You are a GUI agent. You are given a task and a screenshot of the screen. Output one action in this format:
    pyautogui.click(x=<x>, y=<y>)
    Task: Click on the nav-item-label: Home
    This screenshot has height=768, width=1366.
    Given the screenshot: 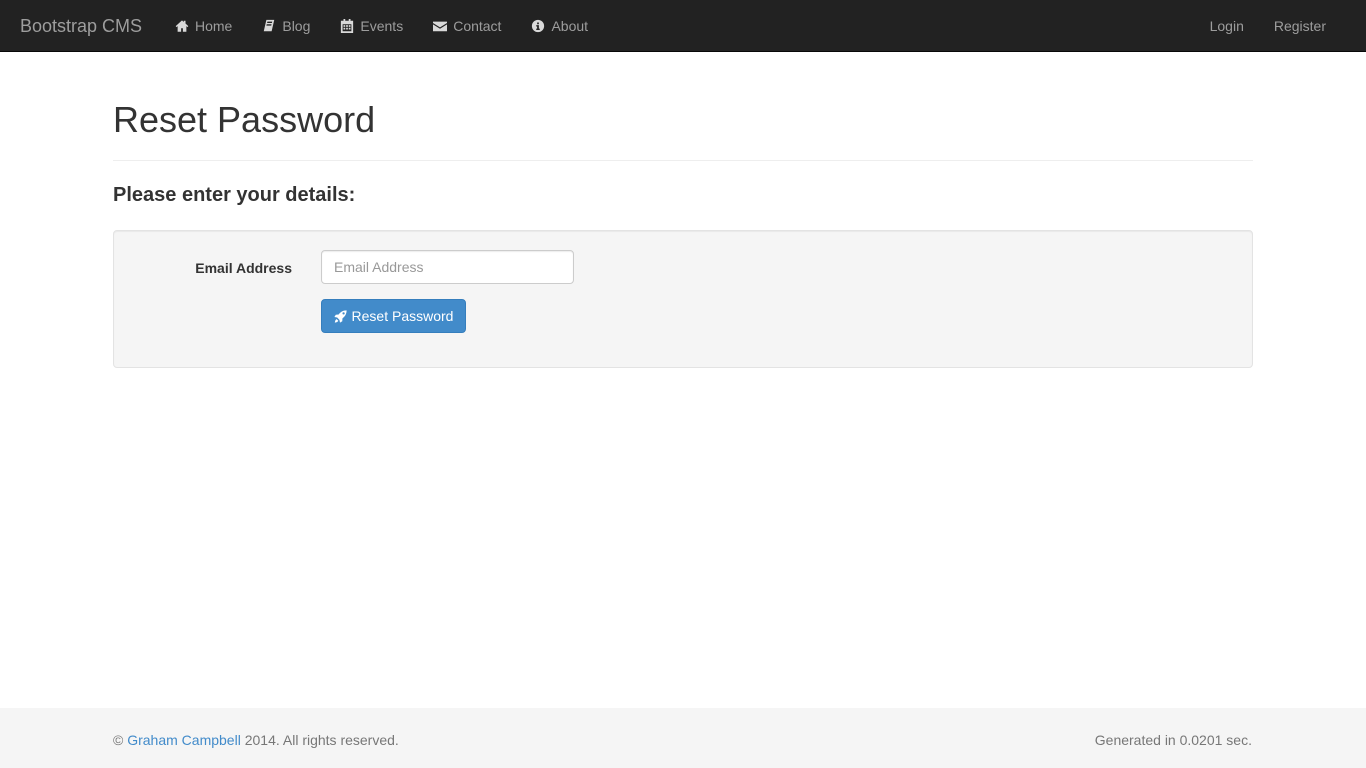 What is the action you would take?
    pyautogui.click(x=214, y=26)
    